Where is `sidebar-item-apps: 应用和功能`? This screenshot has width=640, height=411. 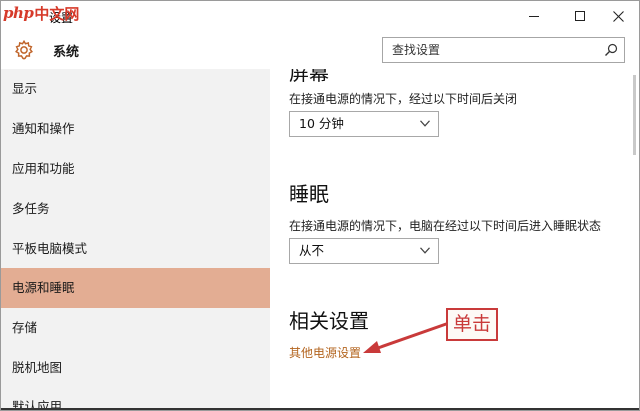
sidebar-item-apps: 应用和功能 is located at coordinates (135, 169).